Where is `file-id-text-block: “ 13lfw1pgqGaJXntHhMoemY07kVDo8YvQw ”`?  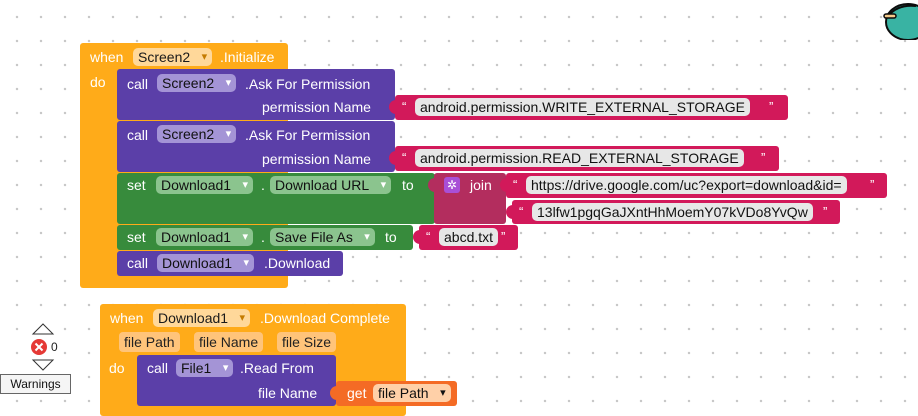 file-id-text-block: “ 13lfw1pgqGaJXntHhMoemY07kVDo8YvQw ” is located at coordinates (673, 212).